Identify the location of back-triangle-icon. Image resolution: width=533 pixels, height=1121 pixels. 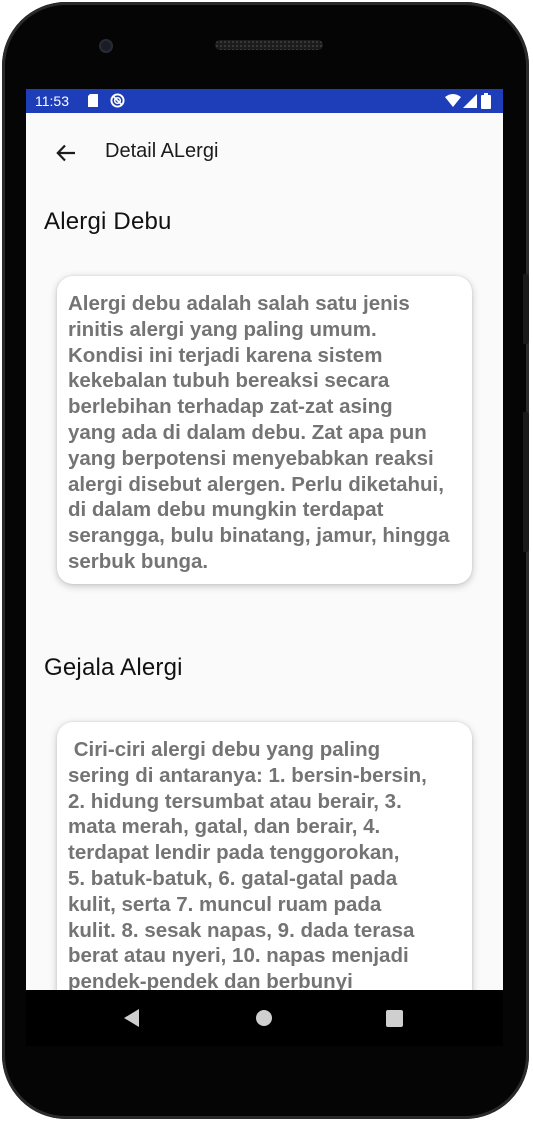
(131, 1018).